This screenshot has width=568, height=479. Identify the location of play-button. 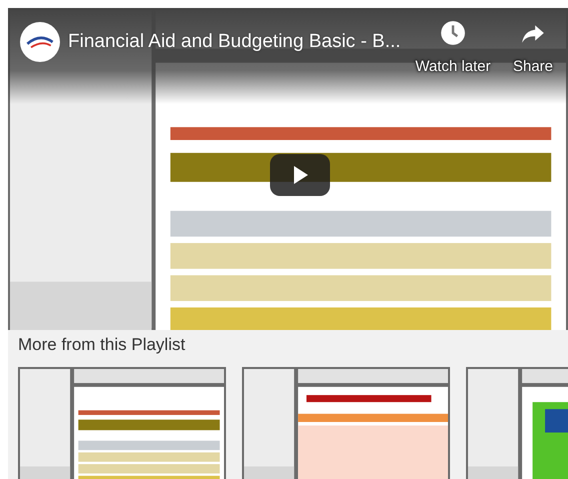
(300, 175).